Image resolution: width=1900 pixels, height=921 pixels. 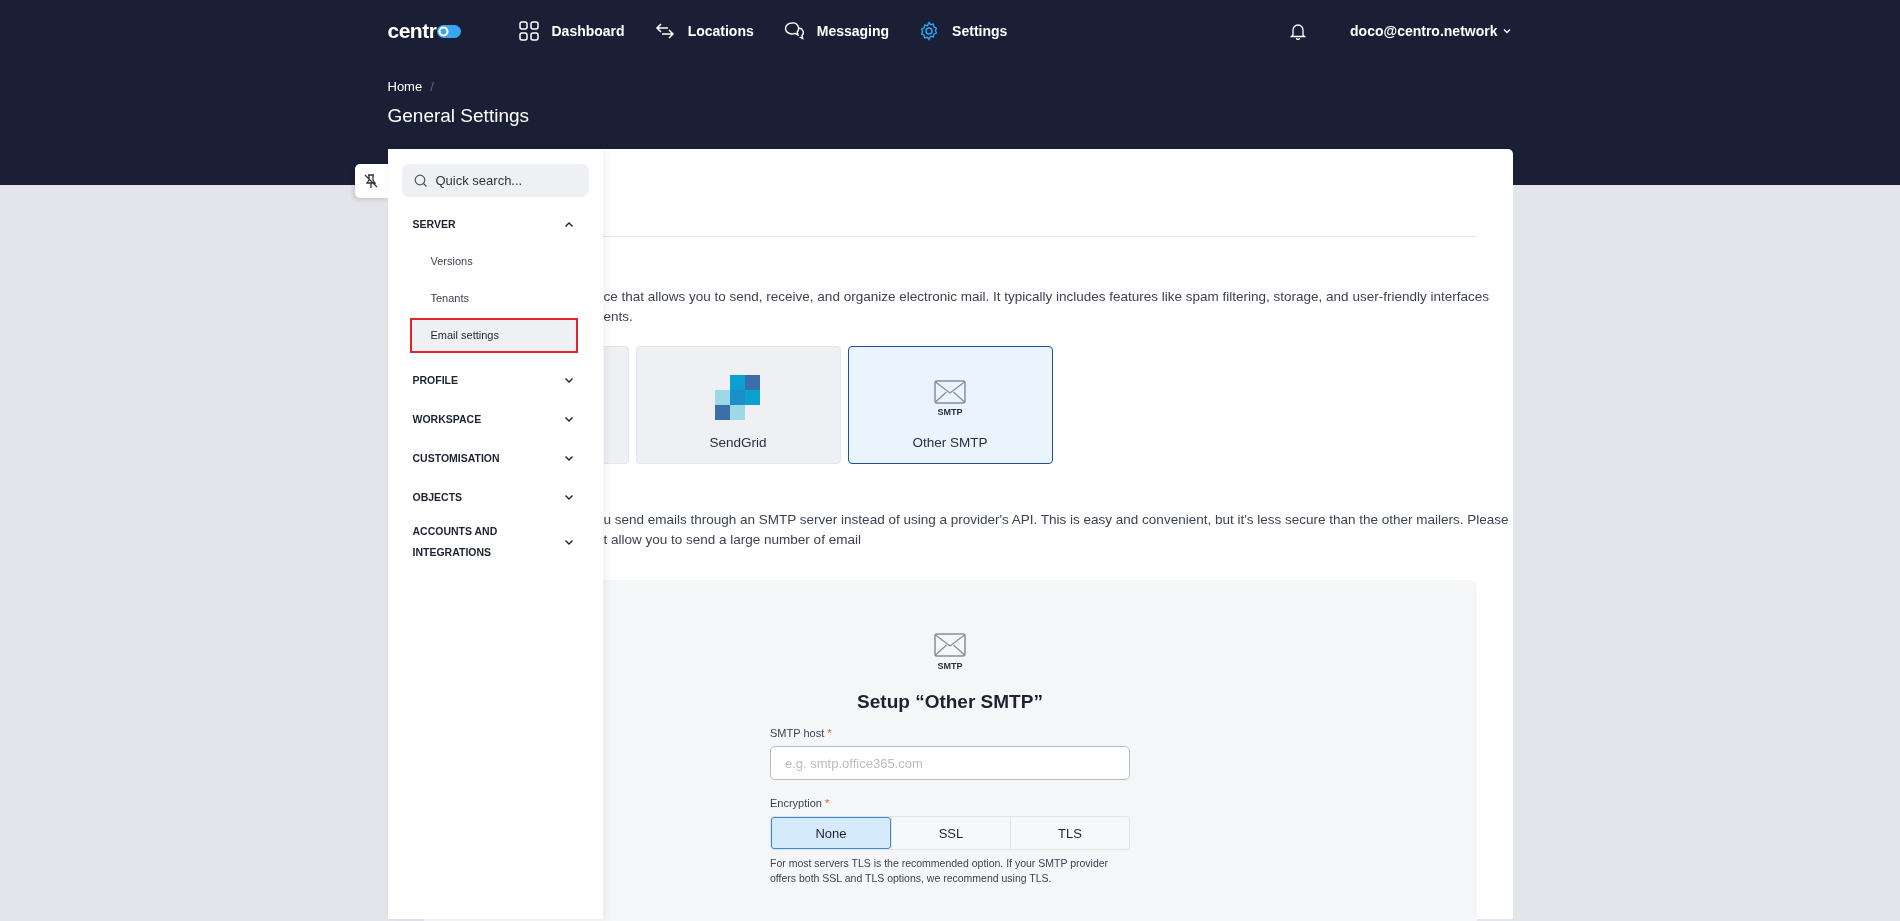 What do you see at coordinates (405, 86) in the screenshot?
I see `breadcrumb-link: Home` at bounding box center [405, 86].